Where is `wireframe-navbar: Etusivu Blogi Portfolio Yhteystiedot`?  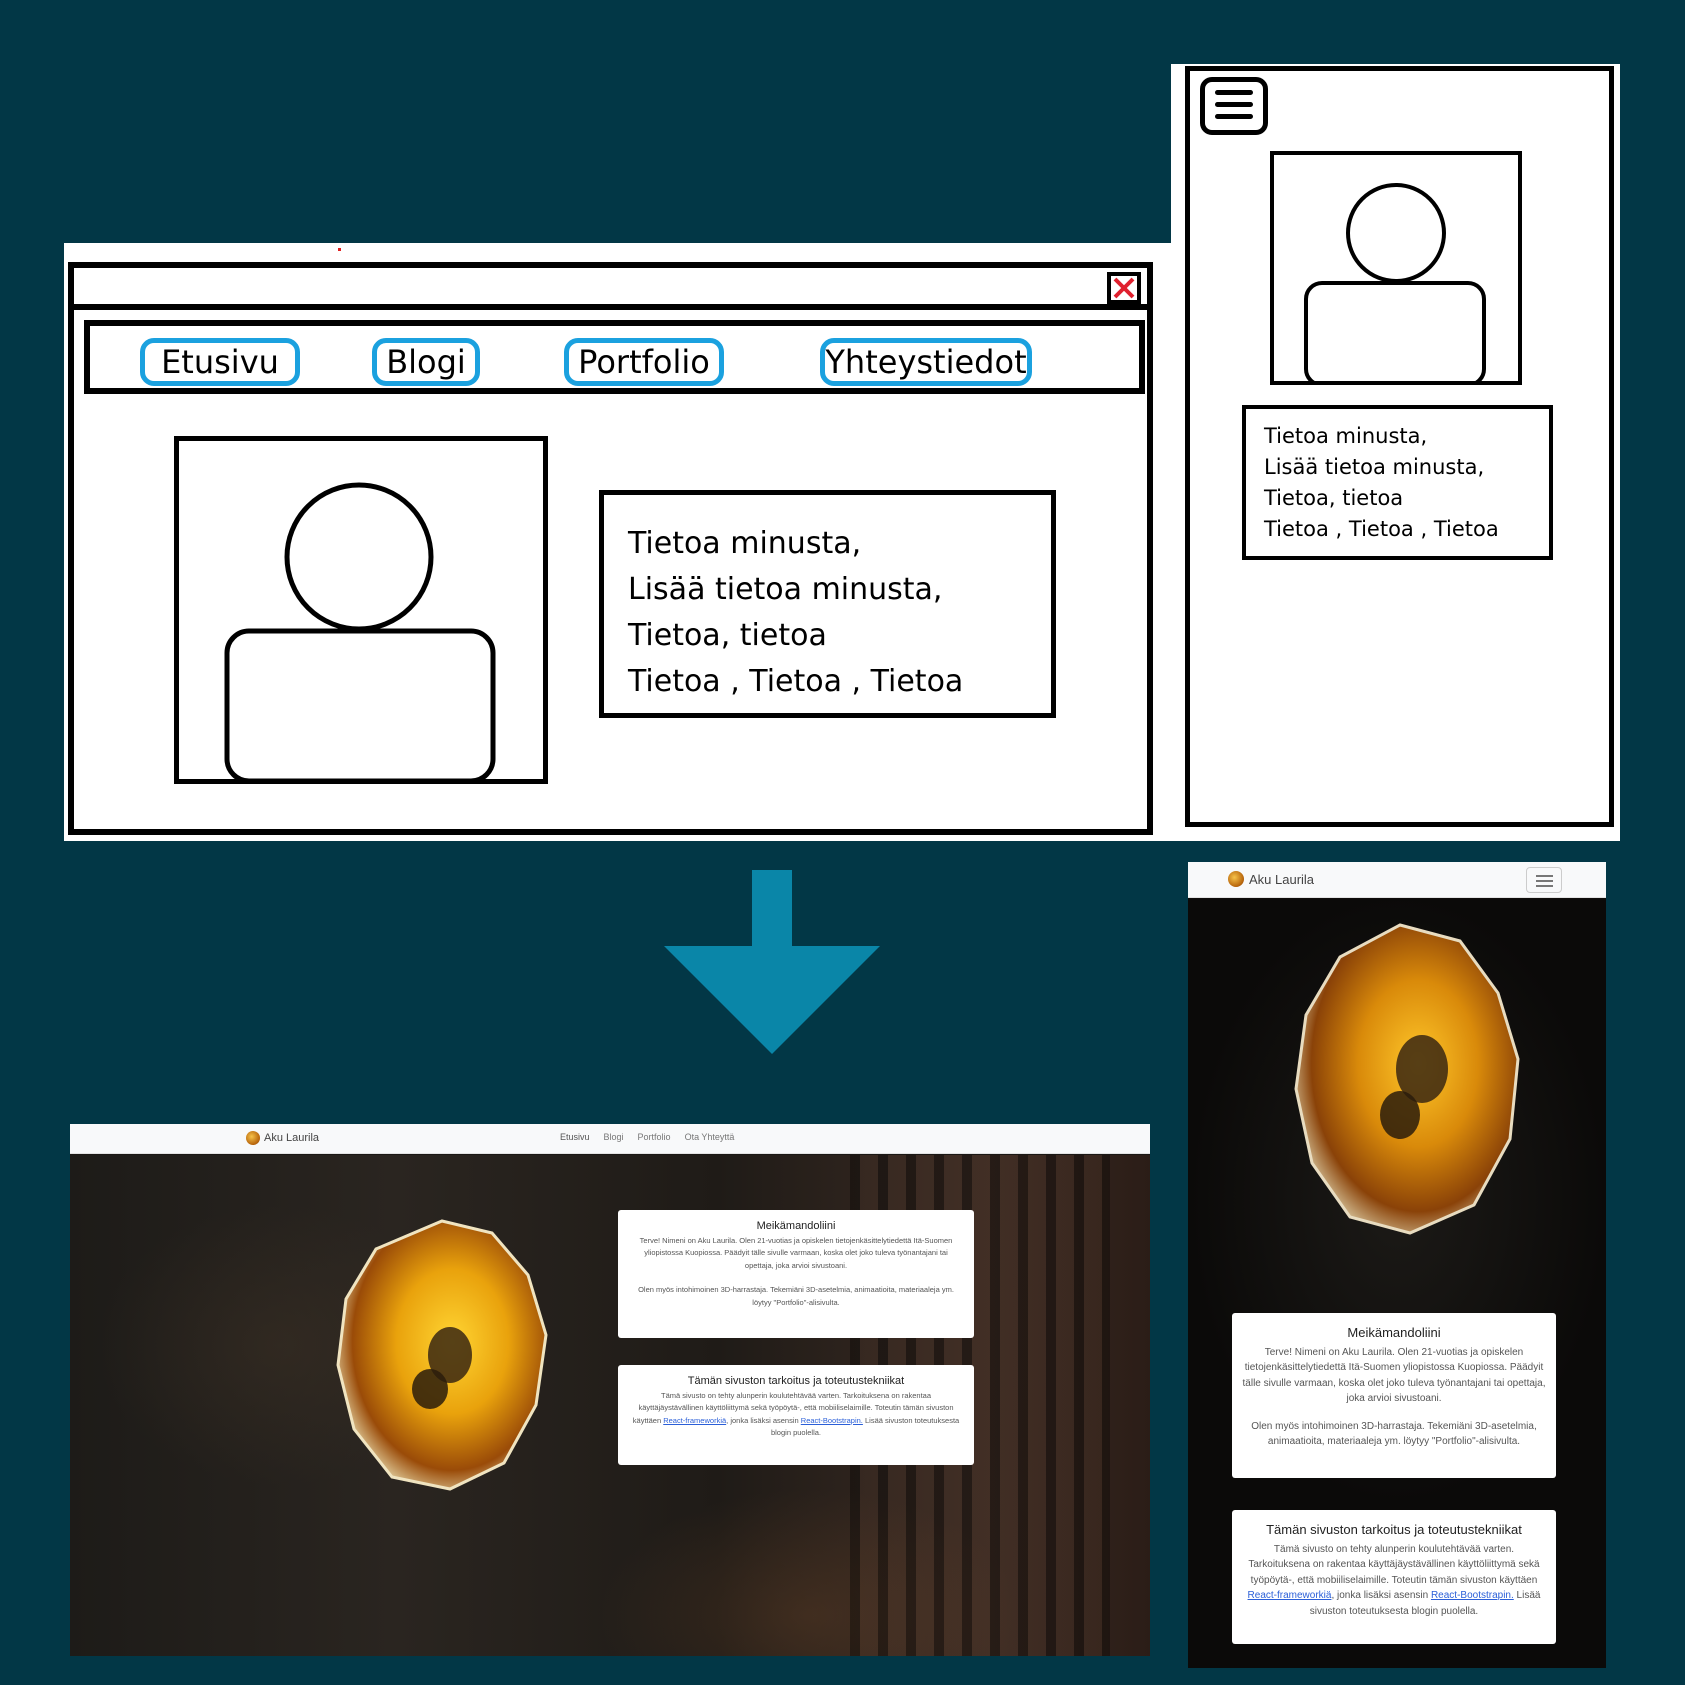 wireframe-navbar: Etusivu Blogi Portfolio Yhteystiedot is located at coordinates (614, 357).